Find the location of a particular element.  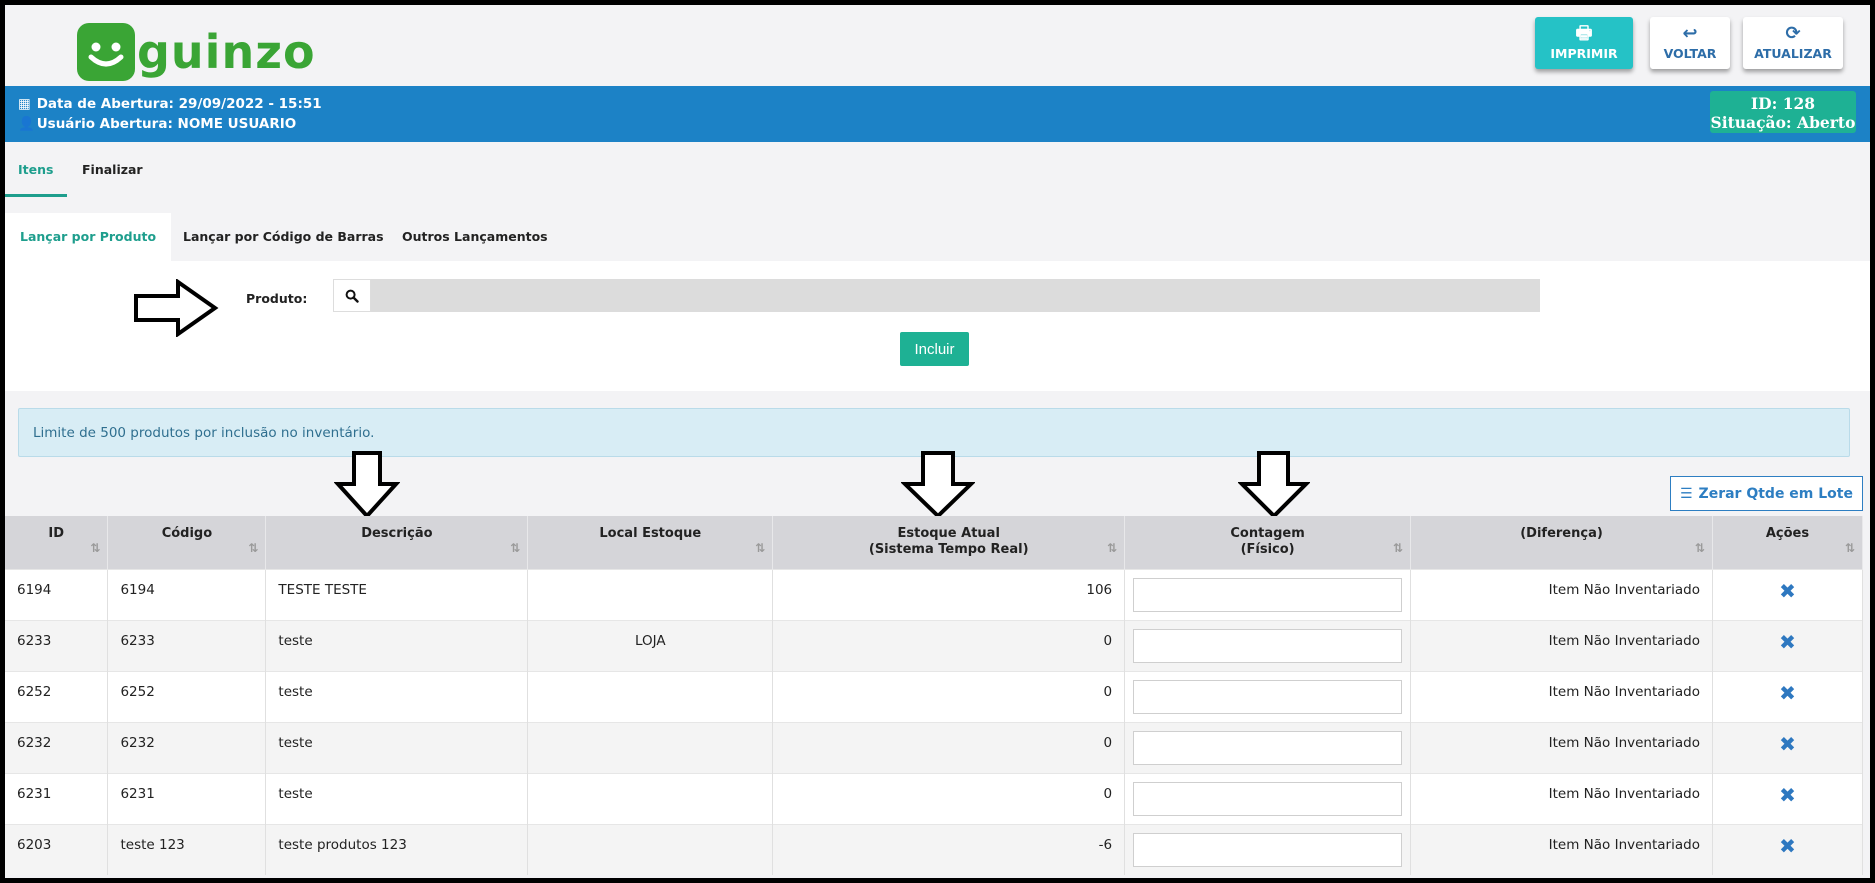

logo: guinzo is located at coordinates (196, 47).